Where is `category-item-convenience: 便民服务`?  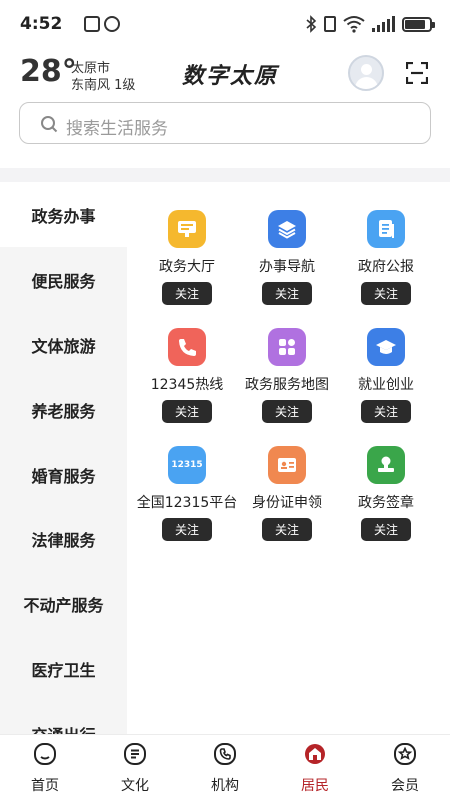
category-item-convenience: 便民服务 is located at coordinates (63, 279).